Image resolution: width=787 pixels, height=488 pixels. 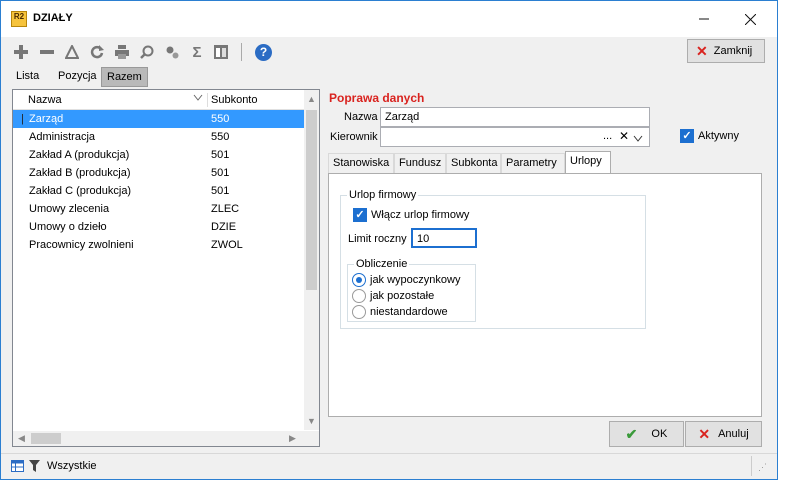 What do you see at coordinates (389, 52) in the screenshot?
I see `toolbar: Σ ?` at bounding box center [389, 52].